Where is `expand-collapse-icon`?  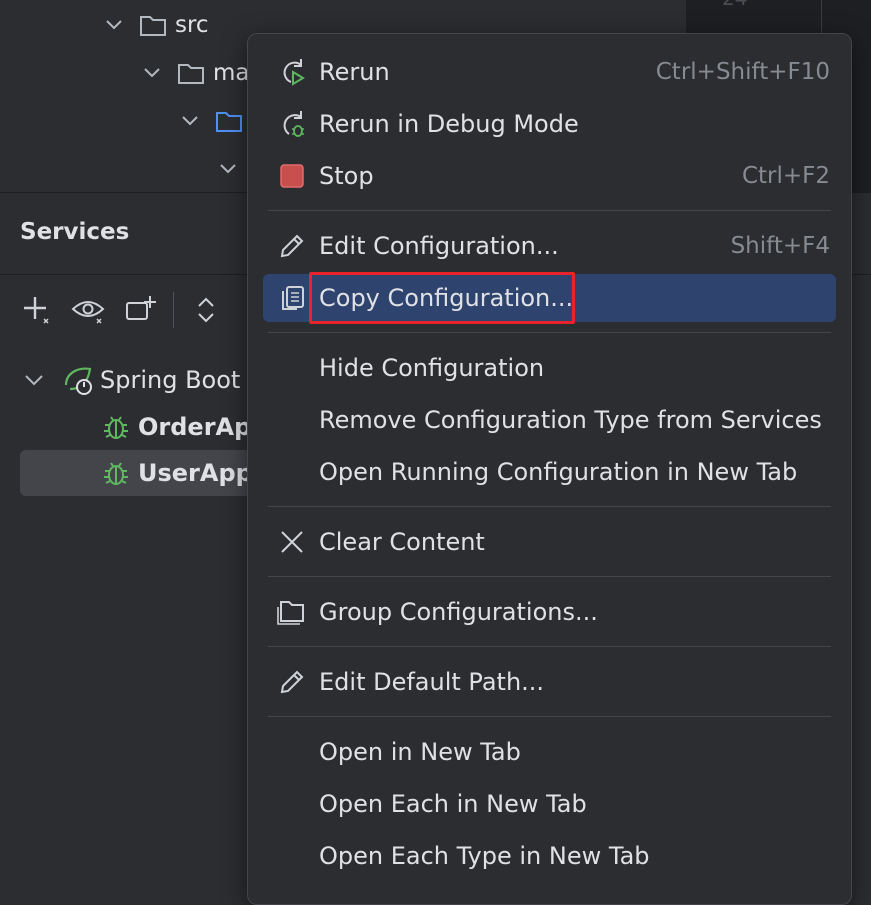 expand-collapse-icon is located at coordinates (206, 310).